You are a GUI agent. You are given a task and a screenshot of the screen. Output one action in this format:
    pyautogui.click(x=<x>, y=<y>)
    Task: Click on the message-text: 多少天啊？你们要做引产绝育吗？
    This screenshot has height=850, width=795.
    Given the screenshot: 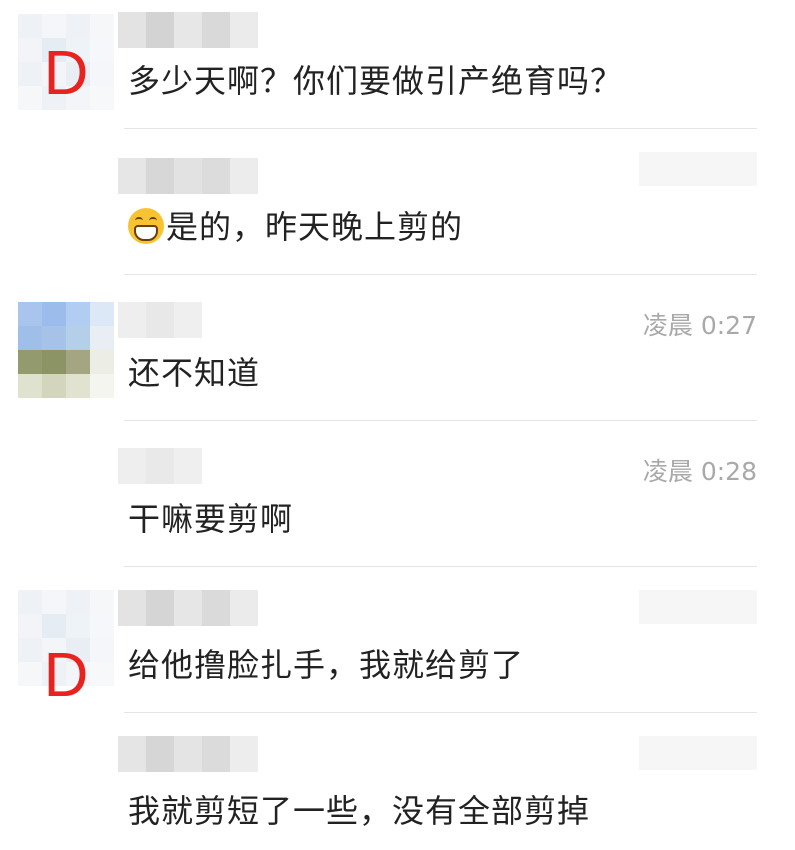 What is the action you would take?
    pyautogui.click(x=376, y=81)
    